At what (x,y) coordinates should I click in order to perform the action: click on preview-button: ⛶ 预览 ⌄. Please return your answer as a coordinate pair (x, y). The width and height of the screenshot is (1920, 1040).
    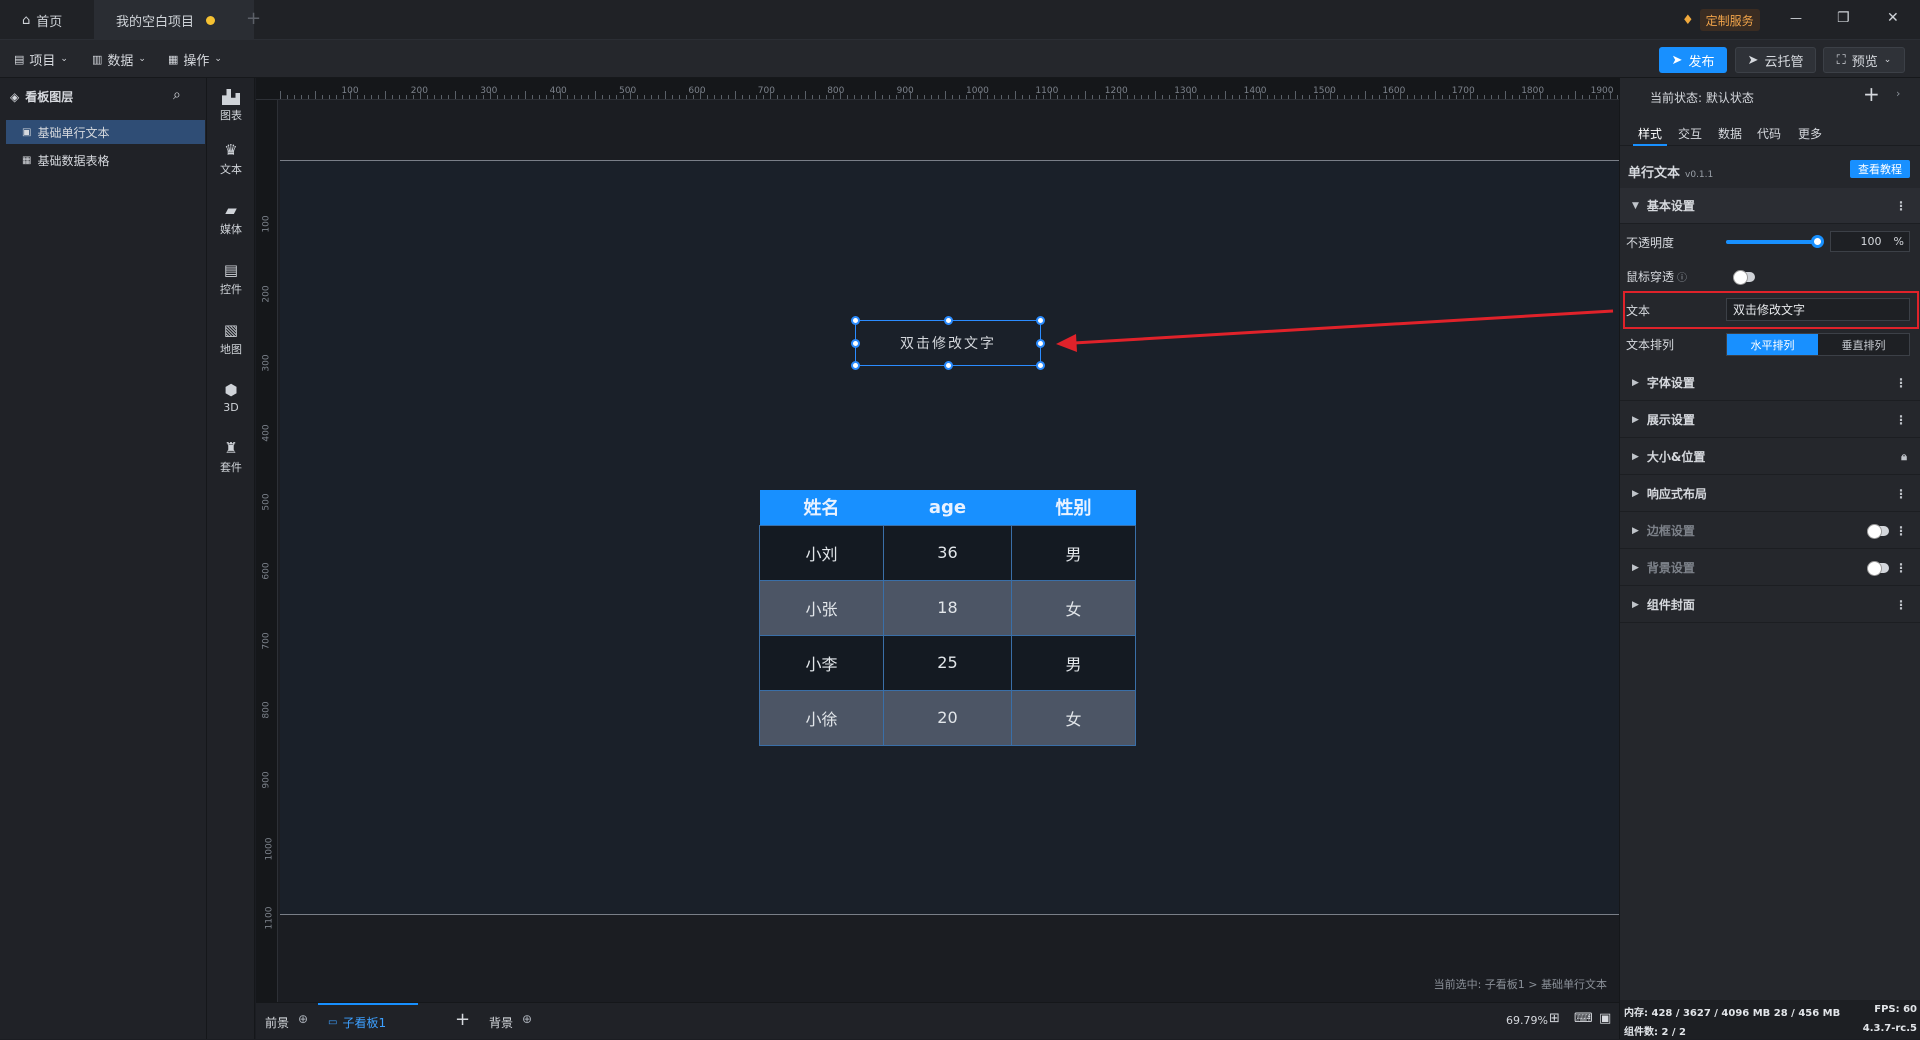
    Looking at the image, I should click on (1864, 60).